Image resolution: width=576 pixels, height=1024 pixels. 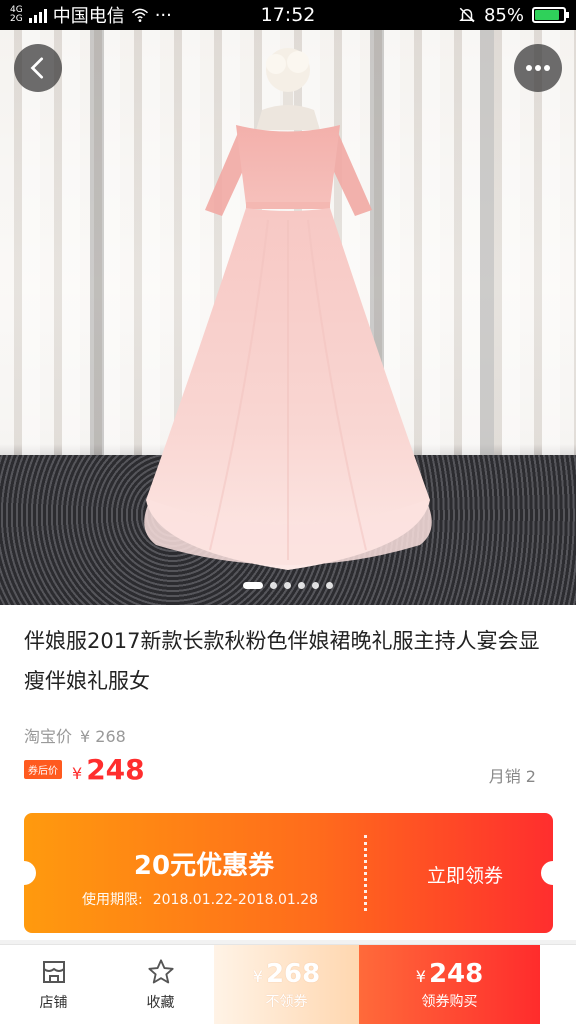 What do you see at coordinates (449, 1001) in the screenshot?
I see `with-coupon-label: 领券购买` at bounding box center [449, 1001].